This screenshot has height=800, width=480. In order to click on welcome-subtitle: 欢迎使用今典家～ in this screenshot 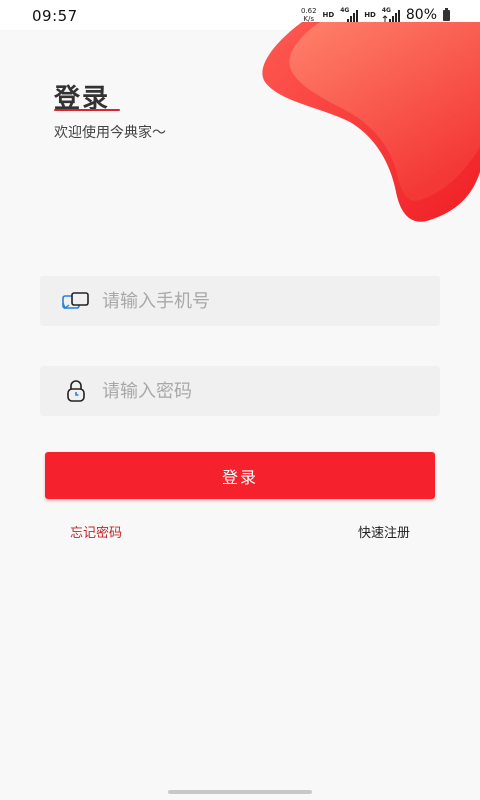, I will do `click(110, 133)`.